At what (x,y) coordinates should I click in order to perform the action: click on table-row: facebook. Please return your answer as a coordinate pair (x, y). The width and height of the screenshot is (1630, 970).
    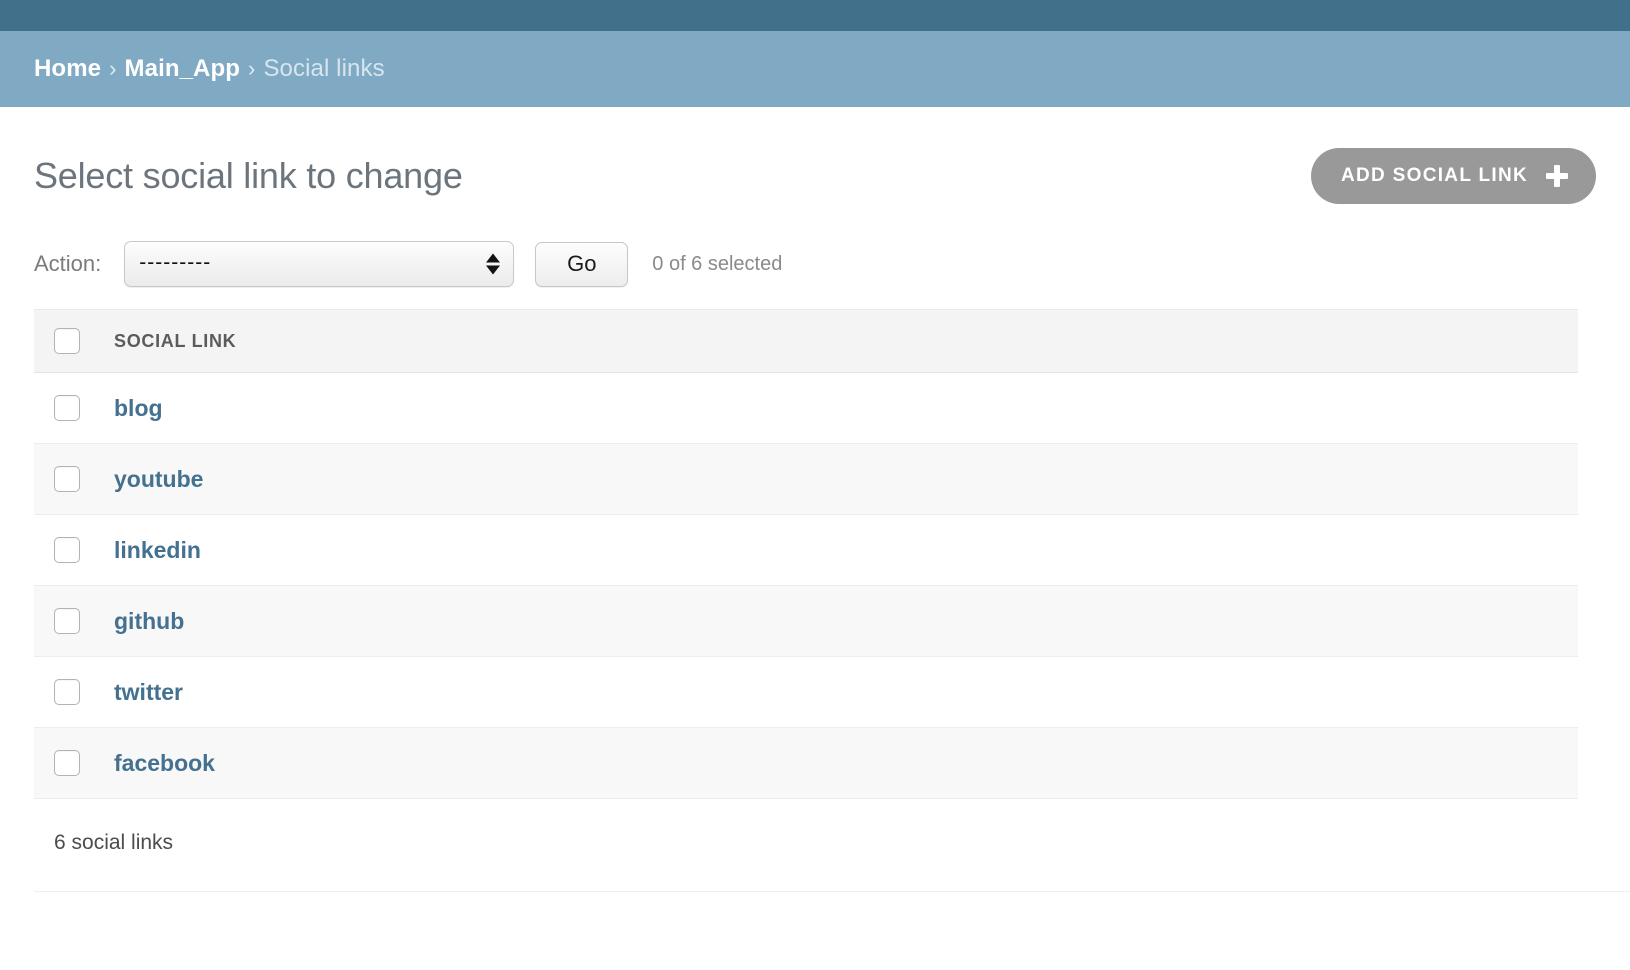
    Looking at the image, I should click on (806, 763).